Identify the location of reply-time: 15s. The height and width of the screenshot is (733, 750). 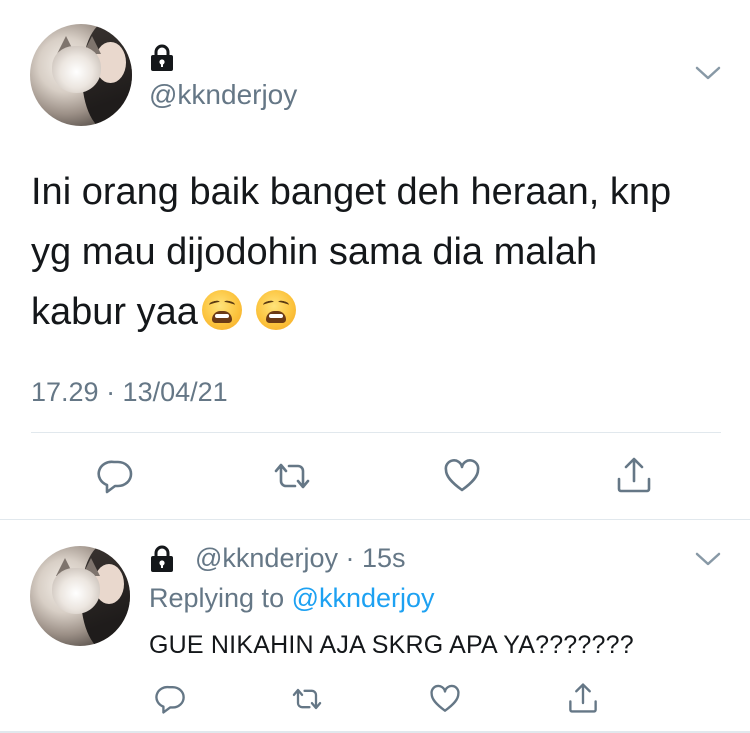
(384, 558).